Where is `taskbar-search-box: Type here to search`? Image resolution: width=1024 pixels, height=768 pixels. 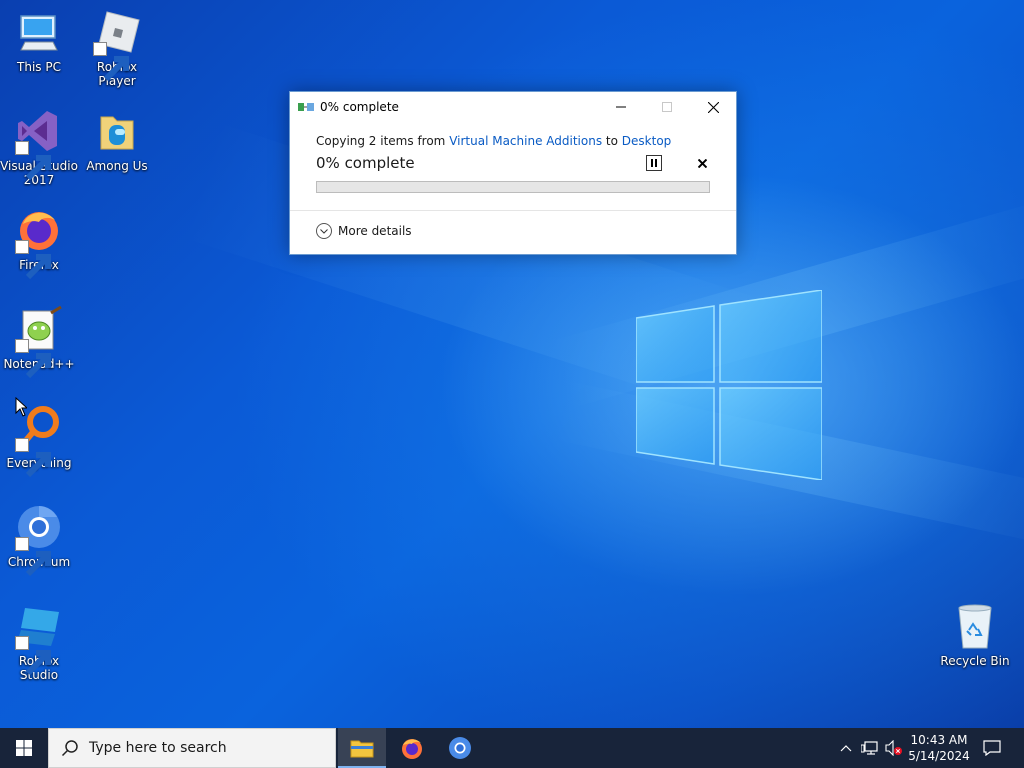
taskbar-search-box: Type here to search is located at coordinates (192, 748).